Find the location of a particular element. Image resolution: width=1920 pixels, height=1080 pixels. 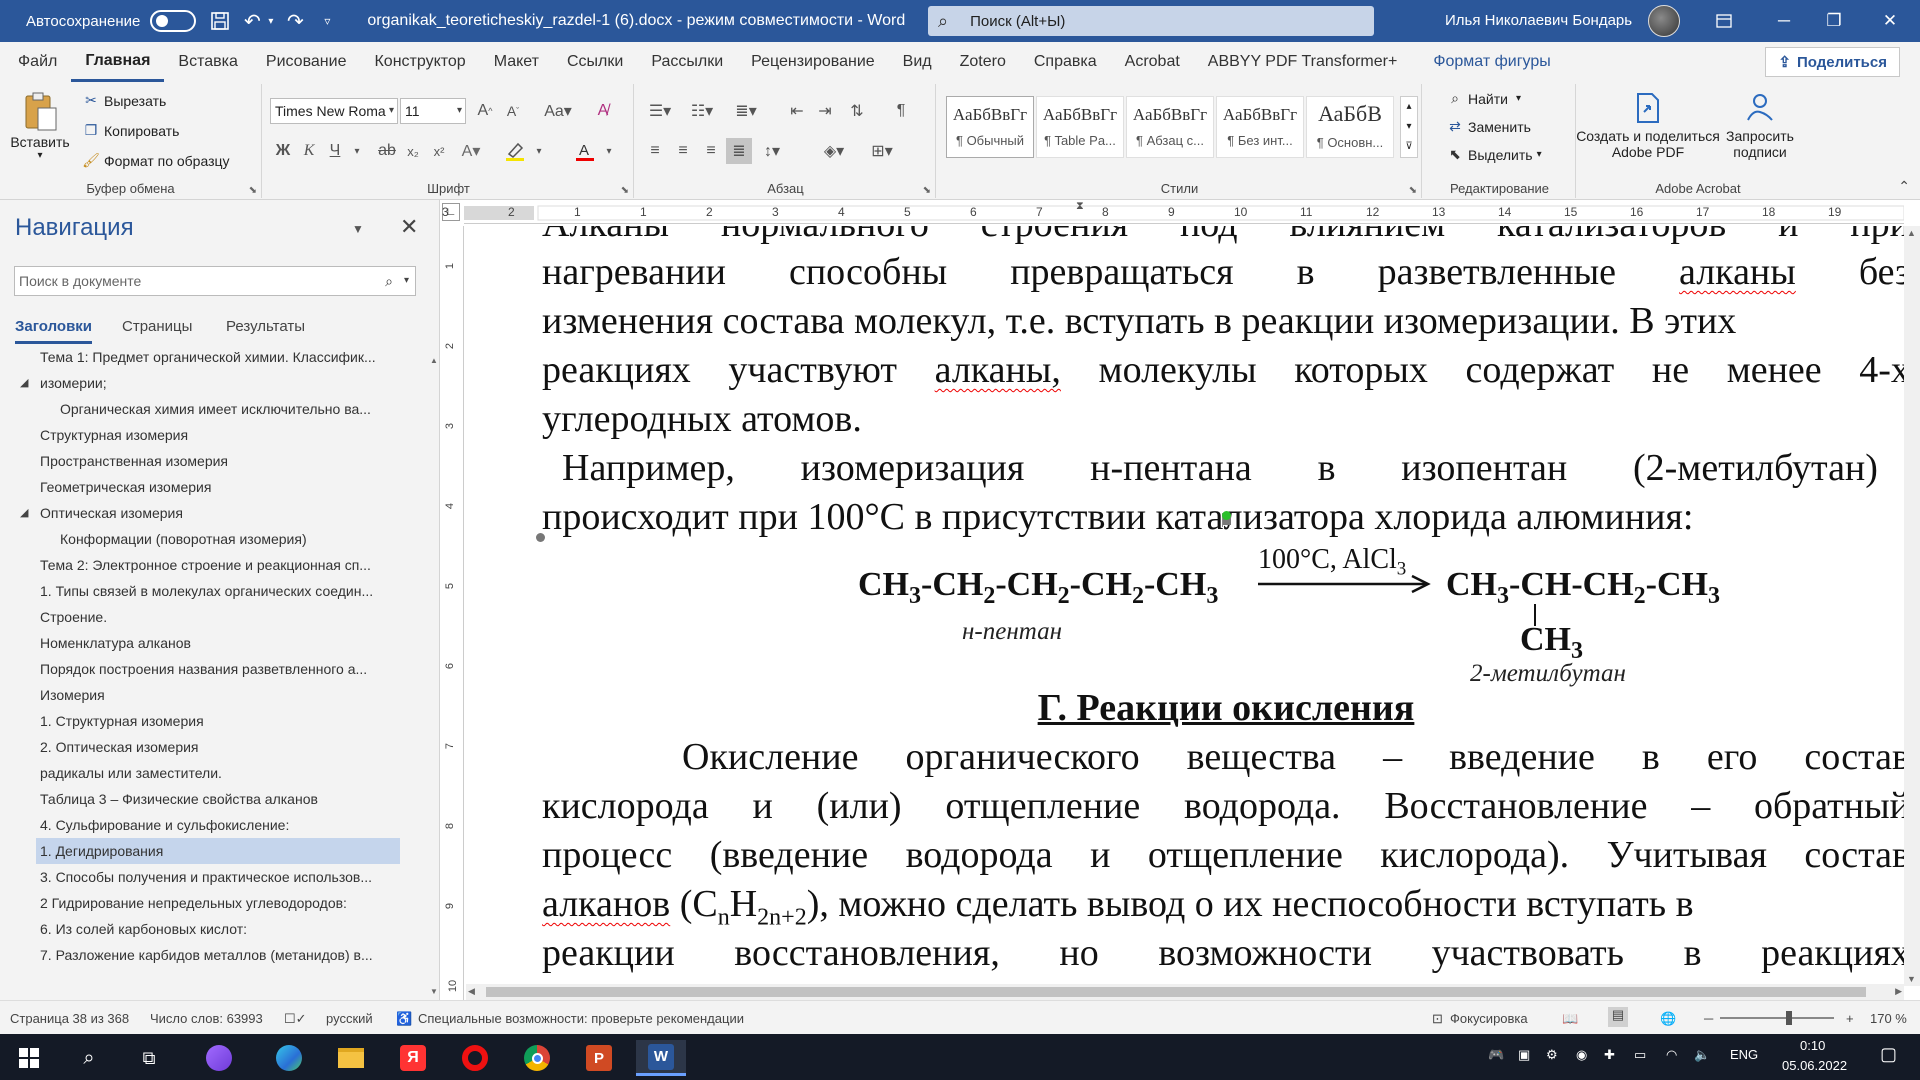

sort-icon: ⇅ is located at coordinates (857, 111).